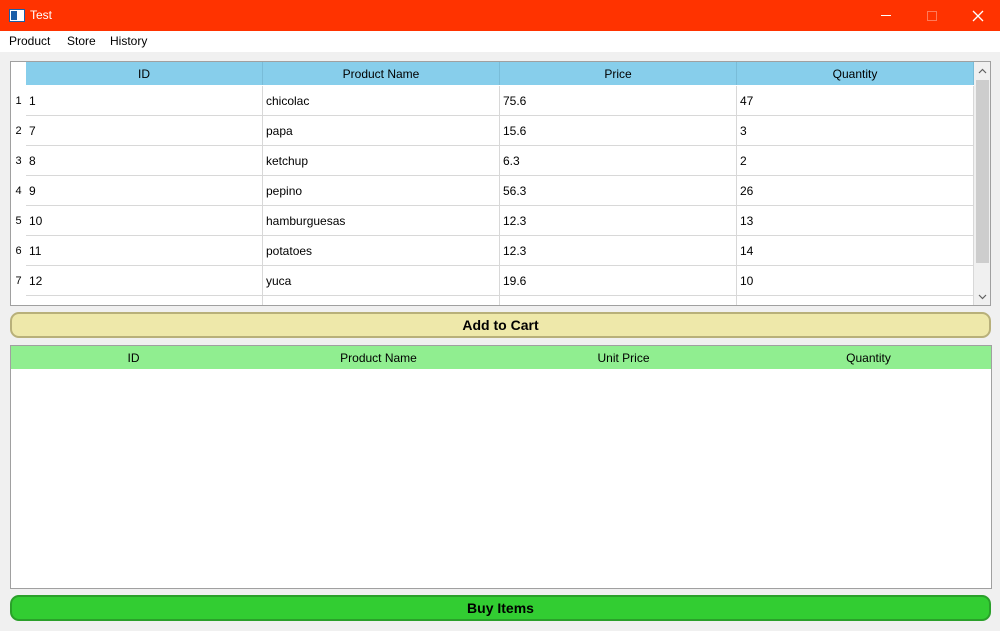 Image resolution: width=1000 pixels, height=631 pixels. I want to click on row-number: 1, so click(18, 101).